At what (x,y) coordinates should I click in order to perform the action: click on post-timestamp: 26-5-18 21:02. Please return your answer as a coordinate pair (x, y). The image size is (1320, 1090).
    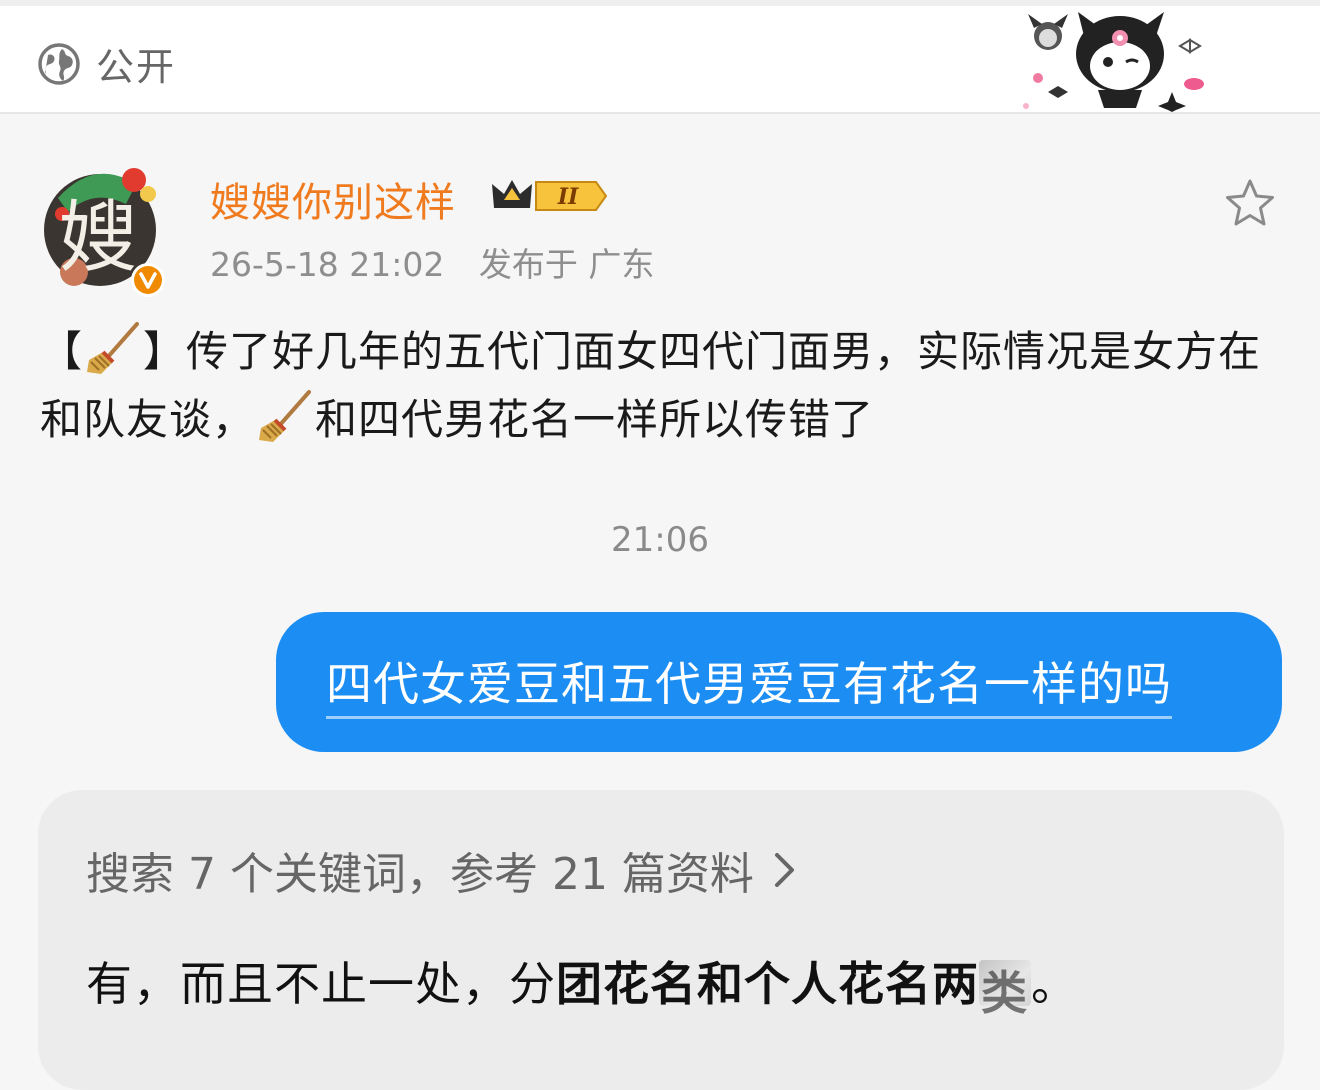
    Looking at the image, I should click on (327, 264).